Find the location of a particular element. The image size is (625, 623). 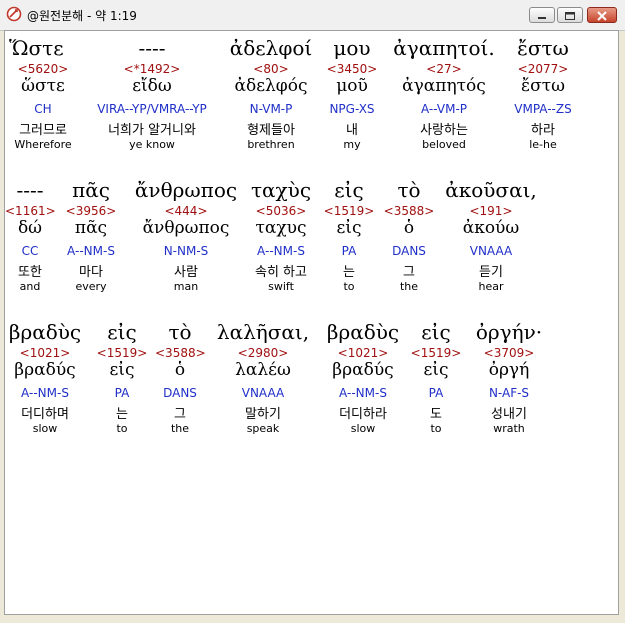

word-block: εἰς <1519> εἰς PA 도 to is located at coordinates (436, 377).